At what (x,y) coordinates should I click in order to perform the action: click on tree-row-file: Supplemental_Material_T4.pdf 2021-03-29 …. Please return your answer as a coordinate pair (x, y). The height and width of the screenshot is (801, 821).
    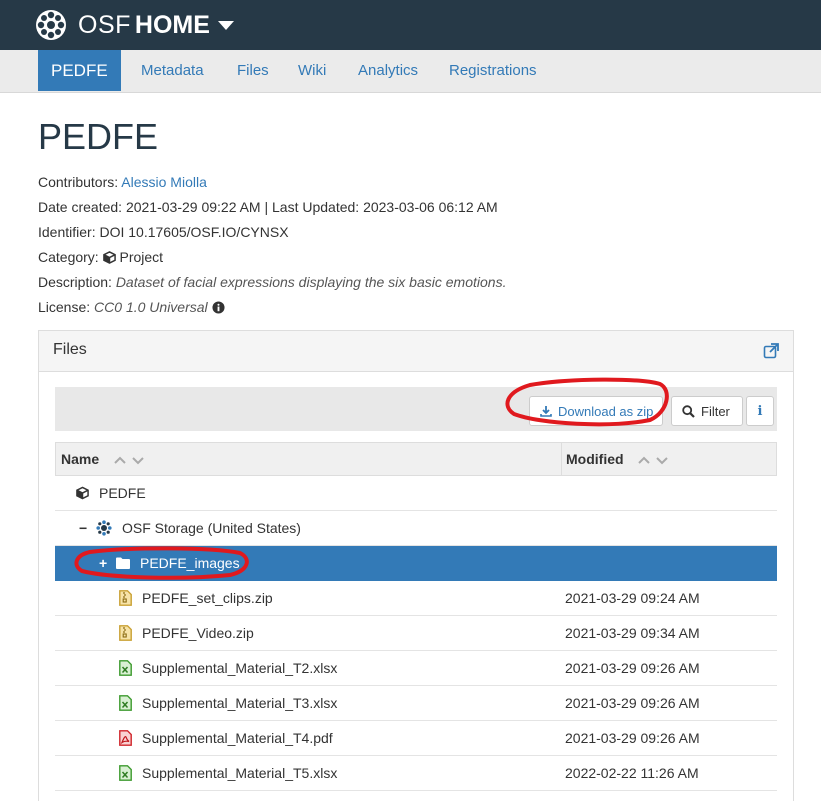
    Looking at the image, I should click on (416, 738).